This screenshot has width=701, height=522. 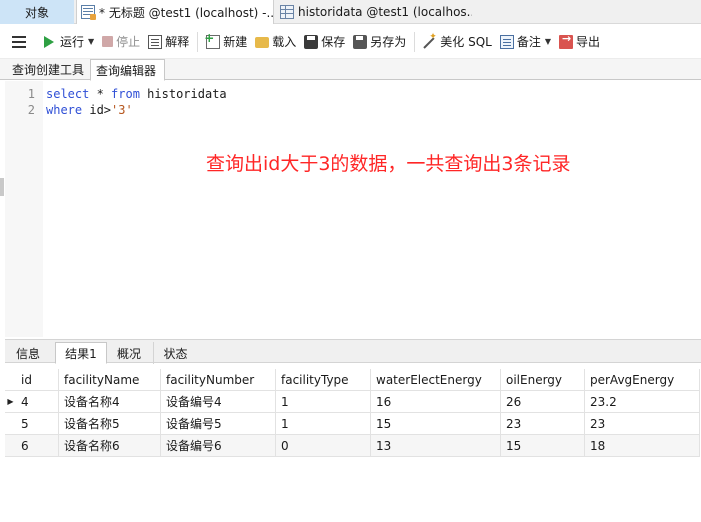 What do you see at coordinates (212, 40) in the screenshot?
I see `new-query-icon` at bounding box center [212, 40].